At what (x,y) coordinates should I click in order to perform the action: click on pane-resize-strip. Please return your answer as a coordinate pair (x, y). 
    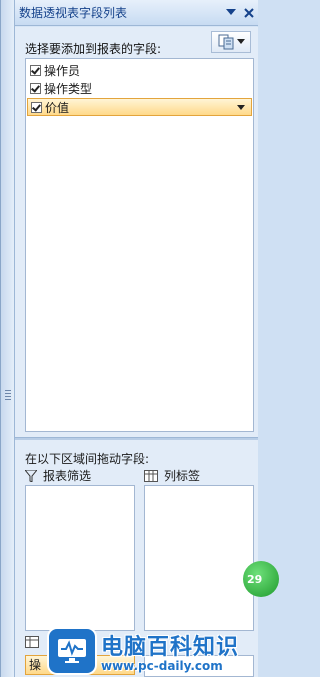
    Looking at the image, I should click on (8, 338).